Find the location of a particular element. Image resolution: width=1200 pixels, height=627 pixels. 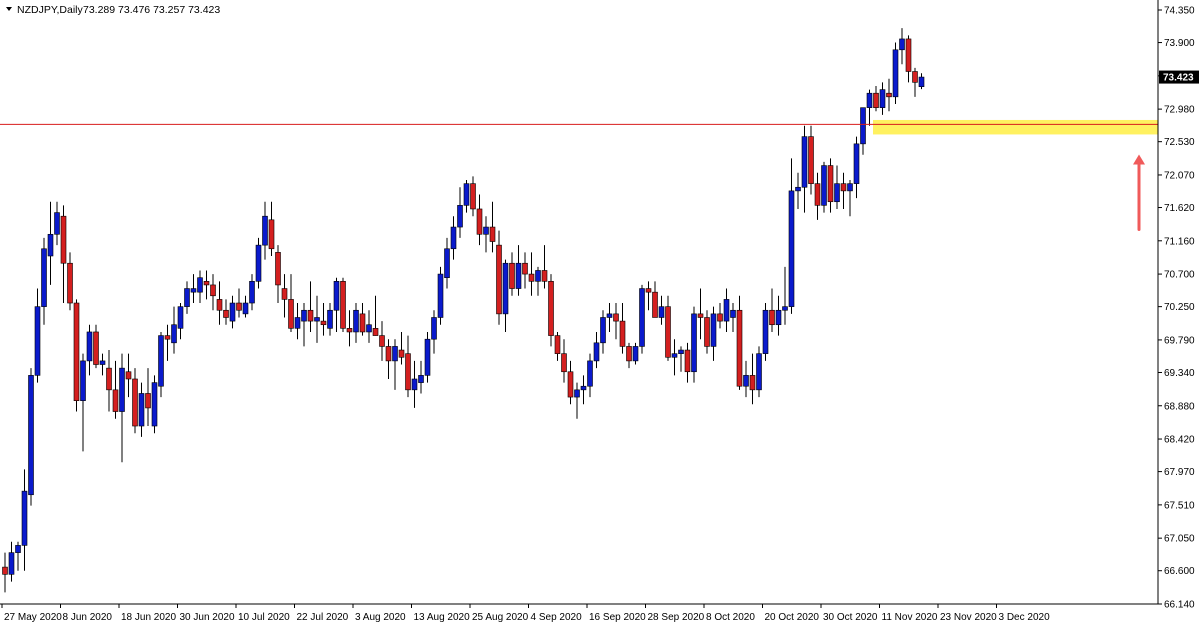

x-tick-label: 27 May 2020 is located at coordinates (33, 617).